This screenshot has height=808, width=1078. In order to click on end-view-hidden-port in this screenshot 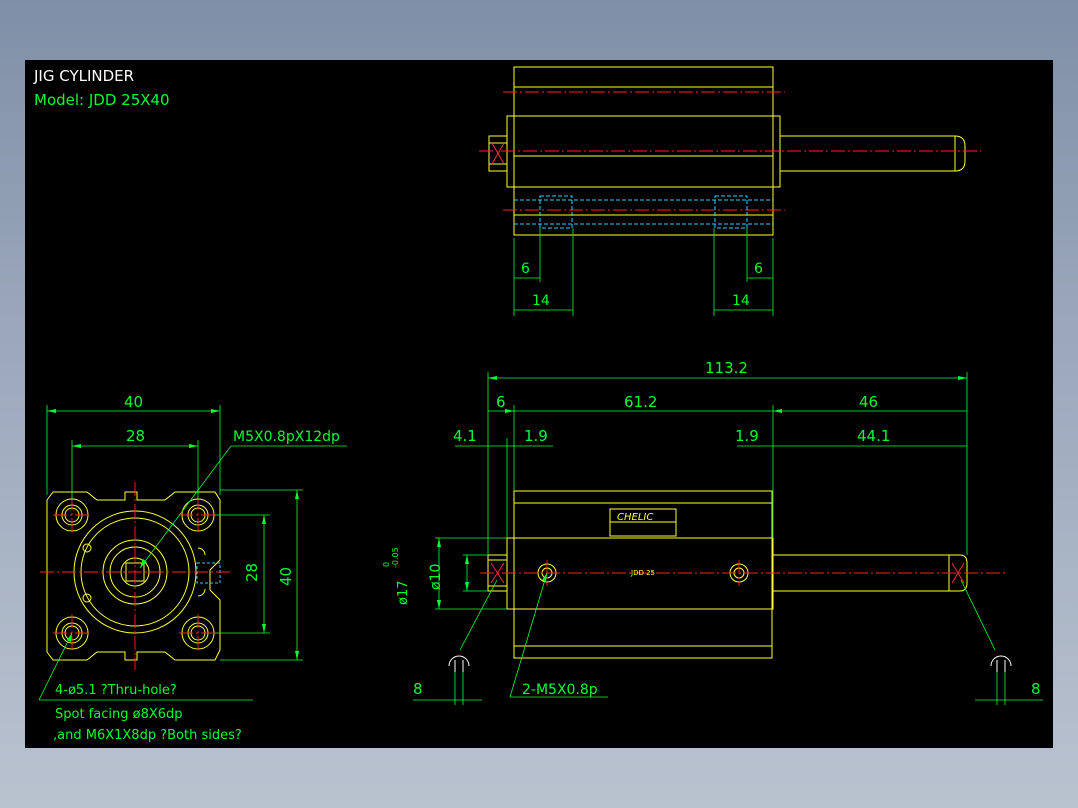, I will do `click(208, 573)`.